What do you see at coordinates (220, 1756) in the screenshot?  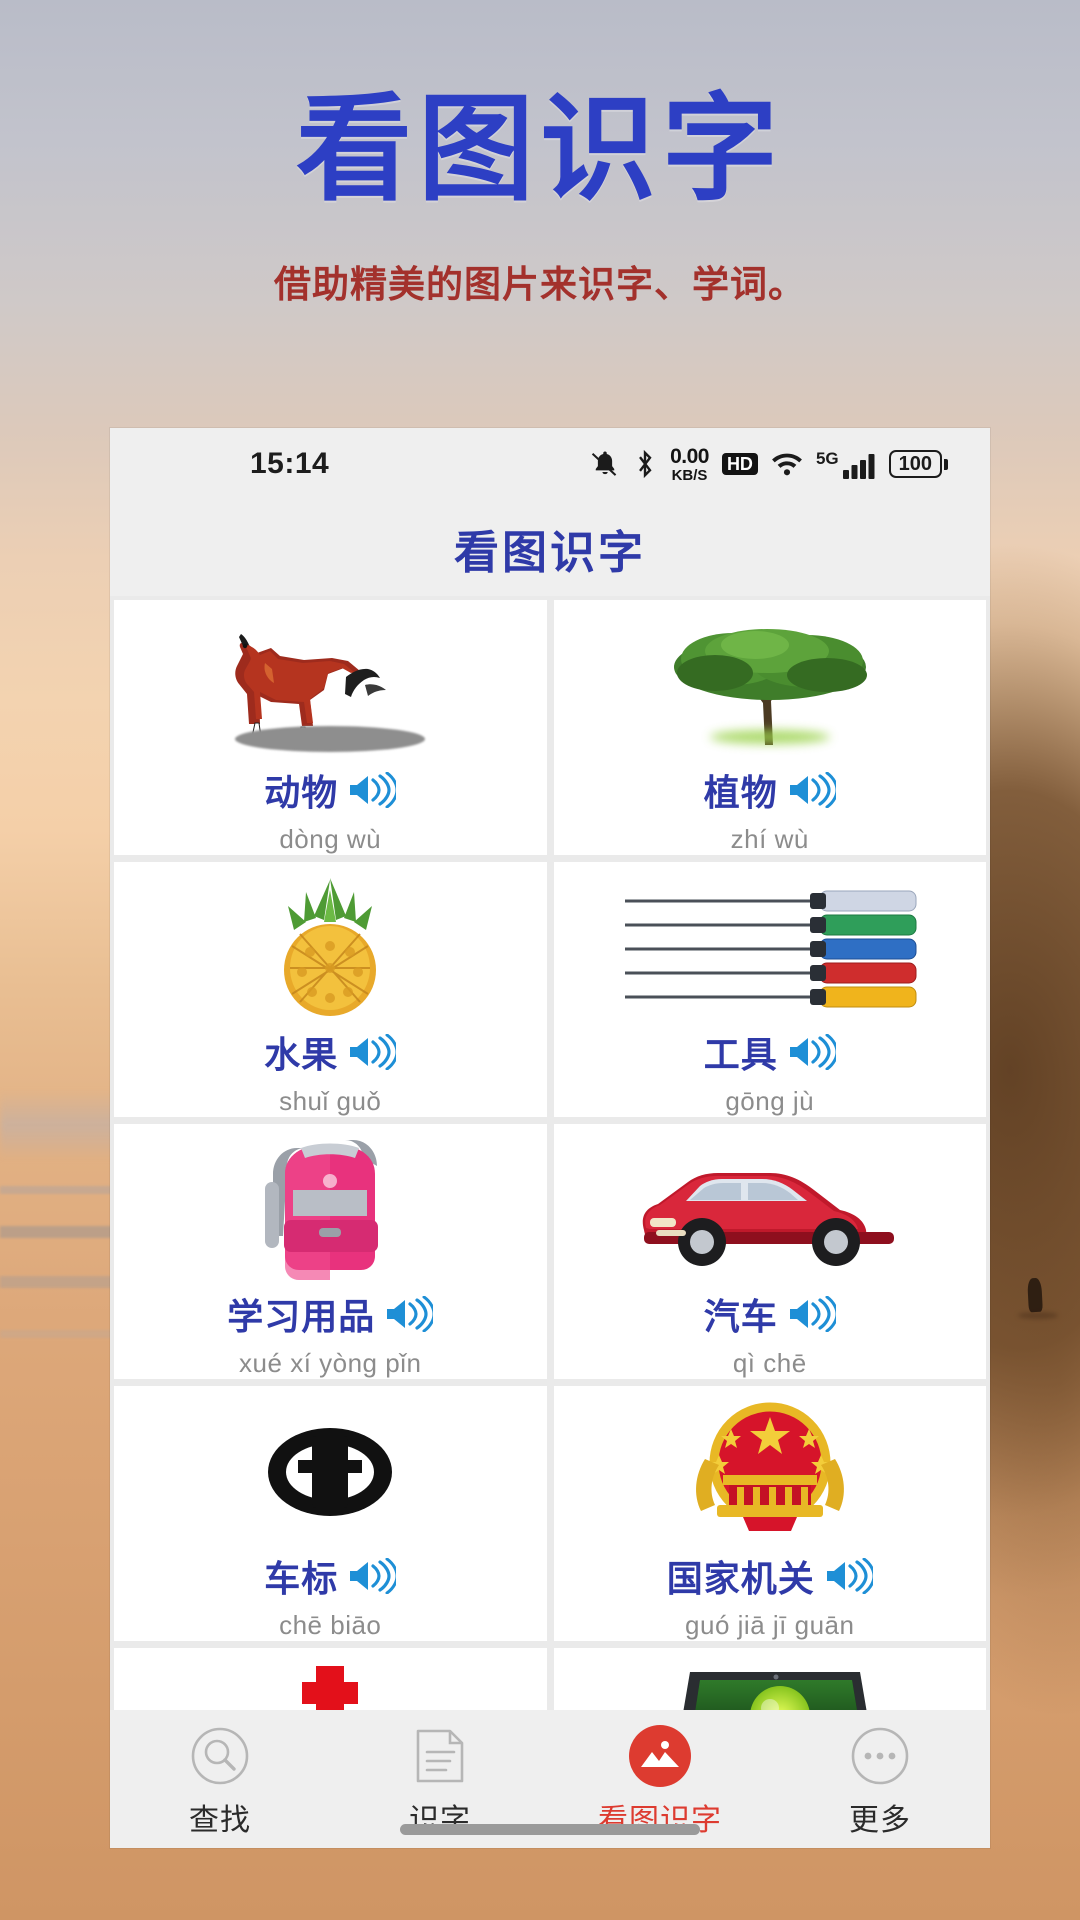 I see `search-icon` at bounding box center [220, 1756].